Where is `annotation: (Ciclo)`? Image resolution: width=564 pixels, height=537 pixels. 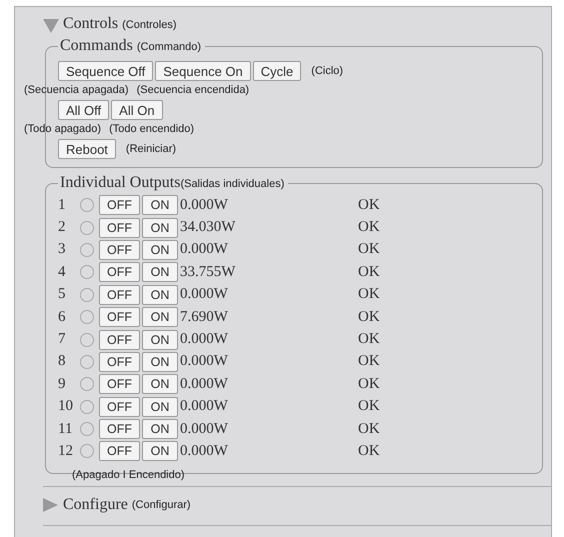
annotation: (Ciclo) is located at coordinates (327, 71).